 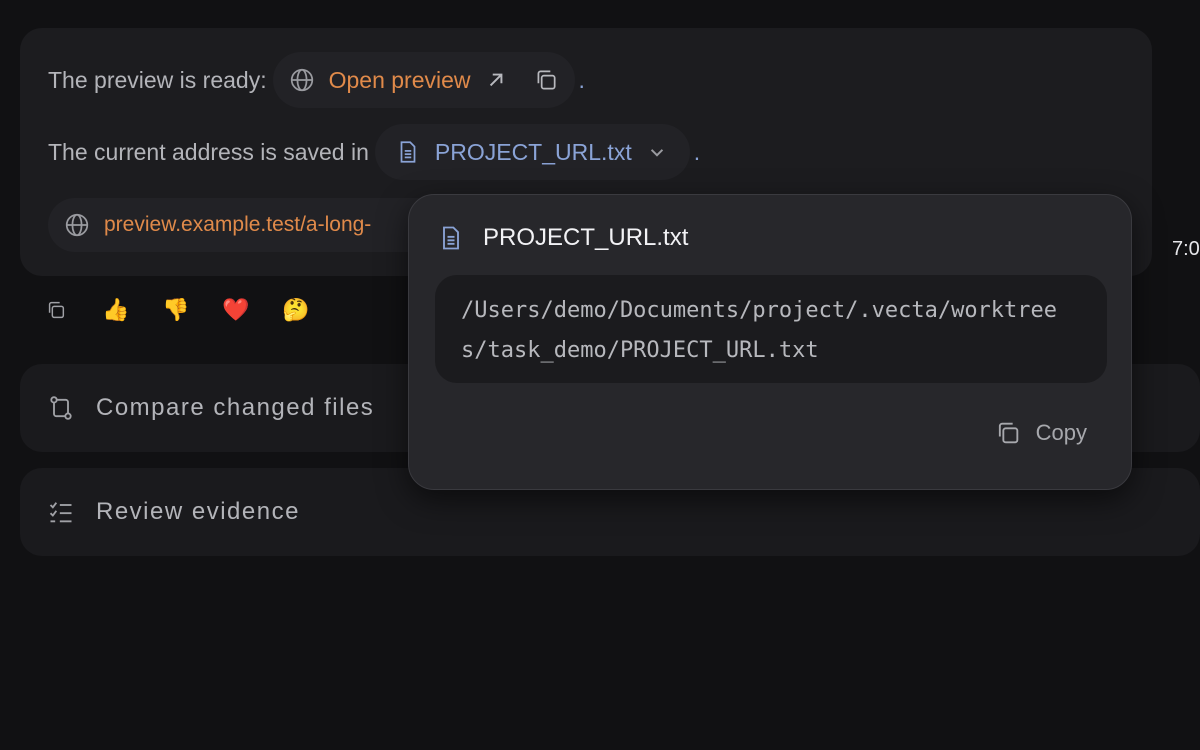 What do you see at coordinates (1008, 433) in the screenshot?
I see `copy-icon` at bounding box center [1008, 433].